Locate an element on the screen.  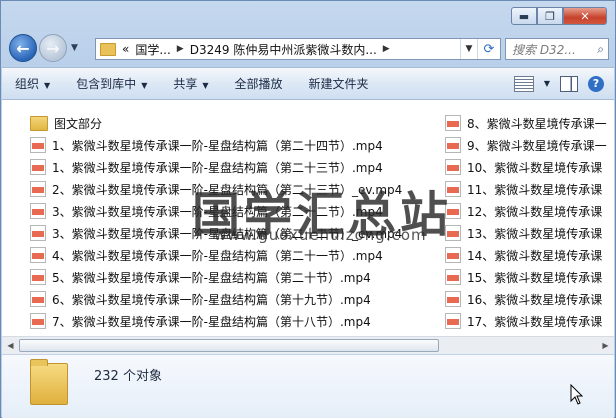
back-button: ← is located at coordinates (23, 48).